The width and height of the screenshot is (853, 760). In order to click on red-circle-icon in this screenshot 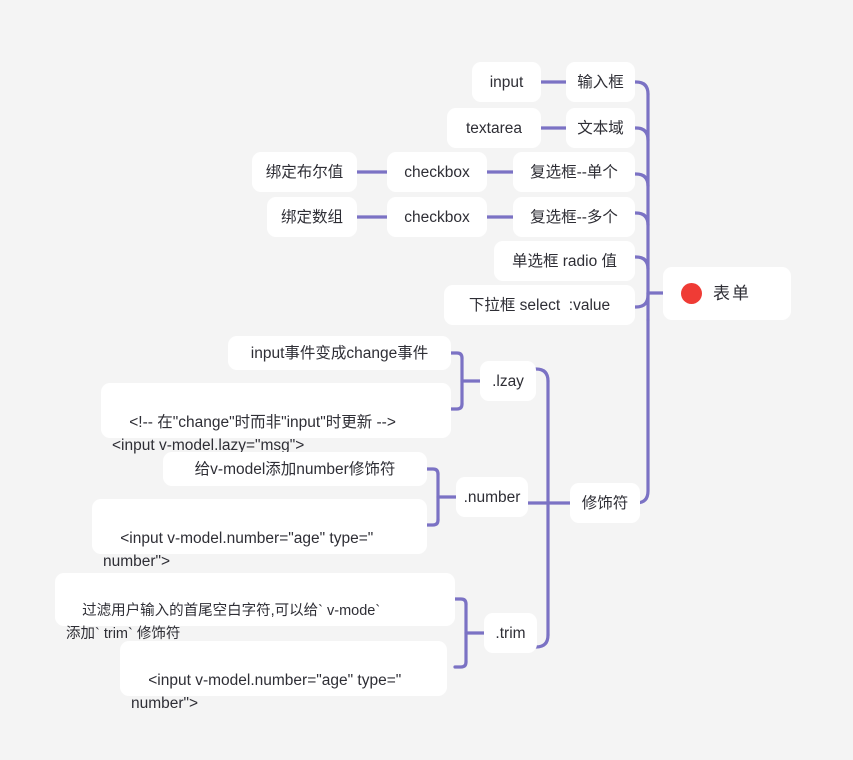, I will do `click(691, 293)`.